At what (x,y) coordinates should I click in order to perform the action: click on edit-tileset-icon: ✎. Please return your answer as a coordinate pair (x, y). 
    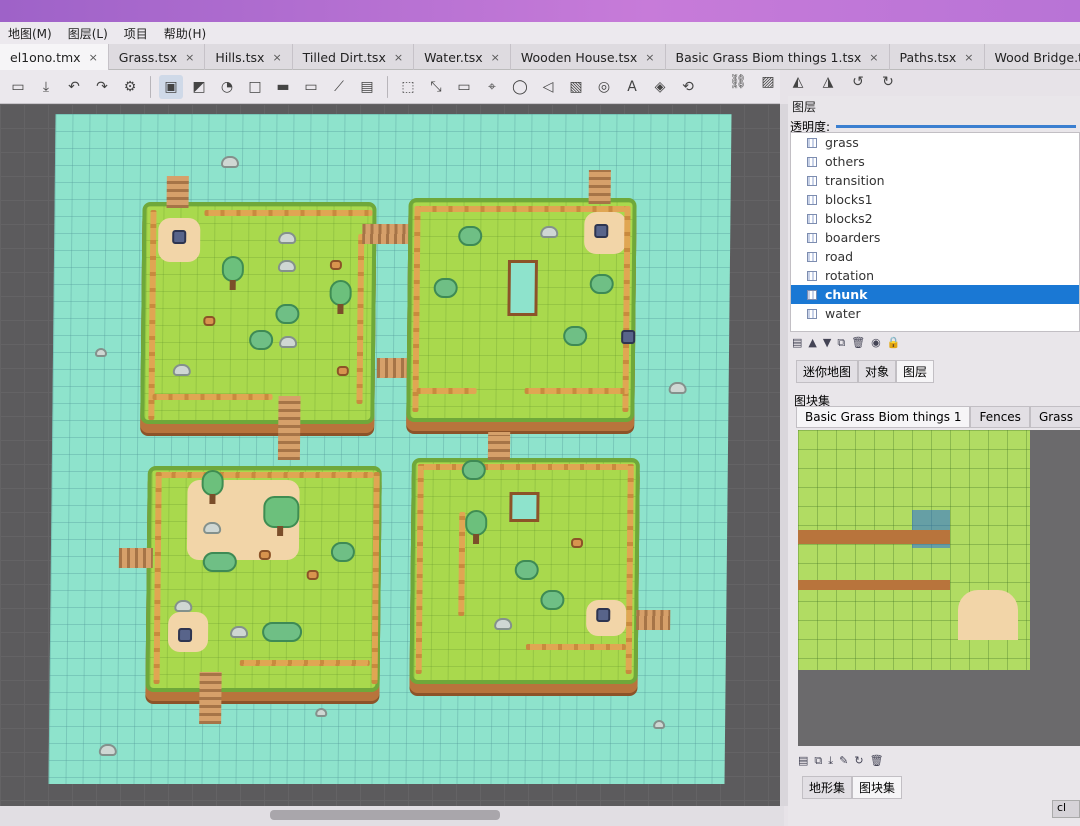
    Looking at the image, I should click on (843, 761).